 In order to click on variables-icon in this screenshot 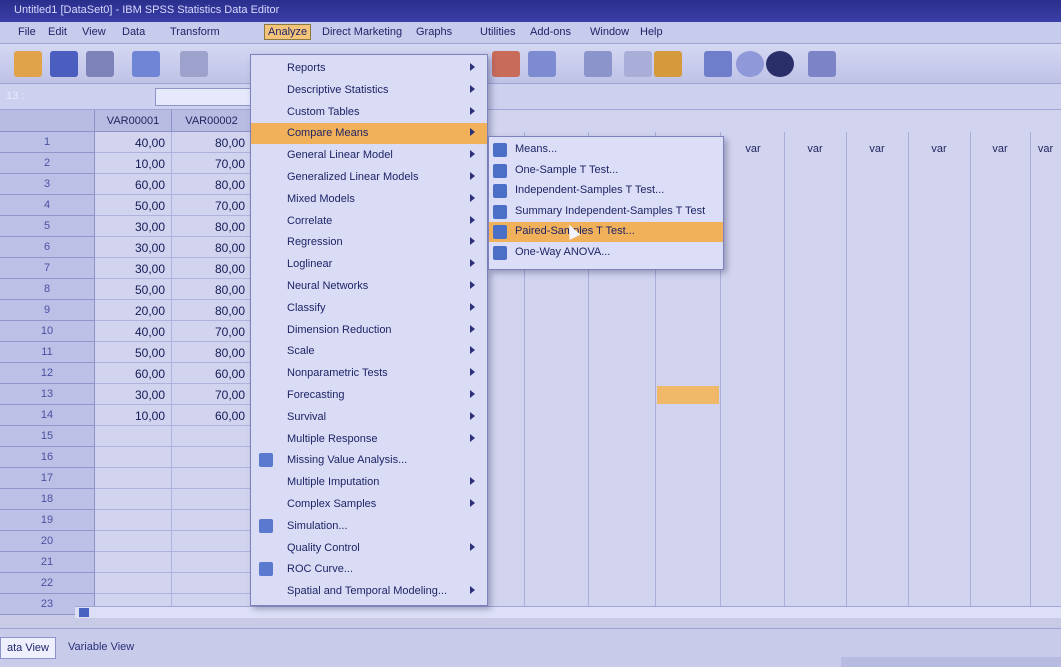, I will do `click(542, 64)`.